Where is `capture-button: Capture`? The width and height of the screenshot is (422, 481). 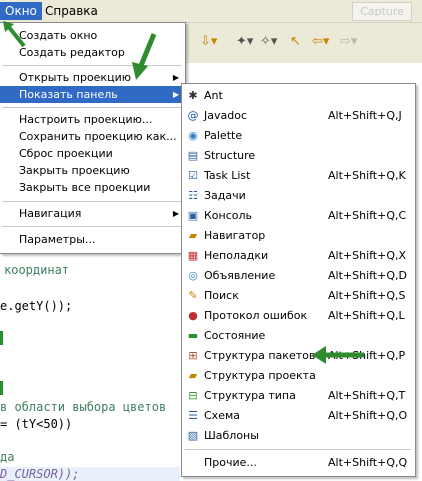 capture-button: Capture is located at coordinates (382, 11).